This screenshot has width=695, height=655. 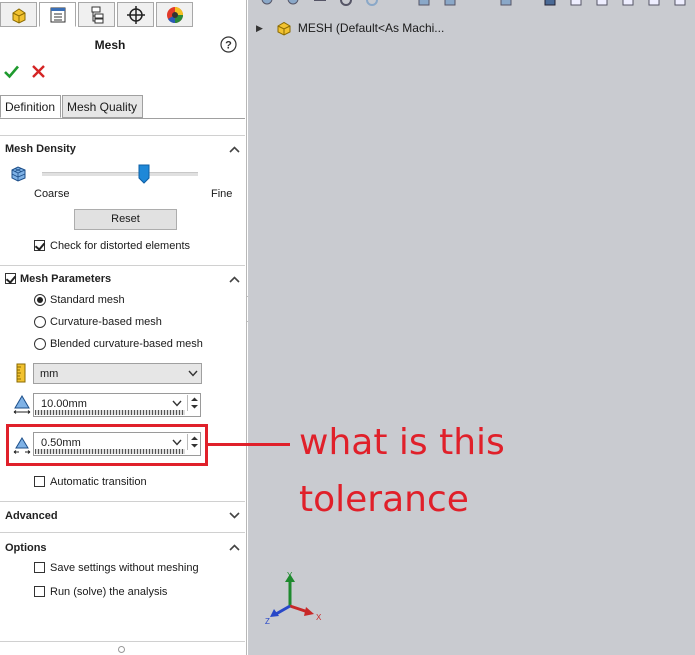 I want to click on view-left-icon, so click(x=628, y=4).